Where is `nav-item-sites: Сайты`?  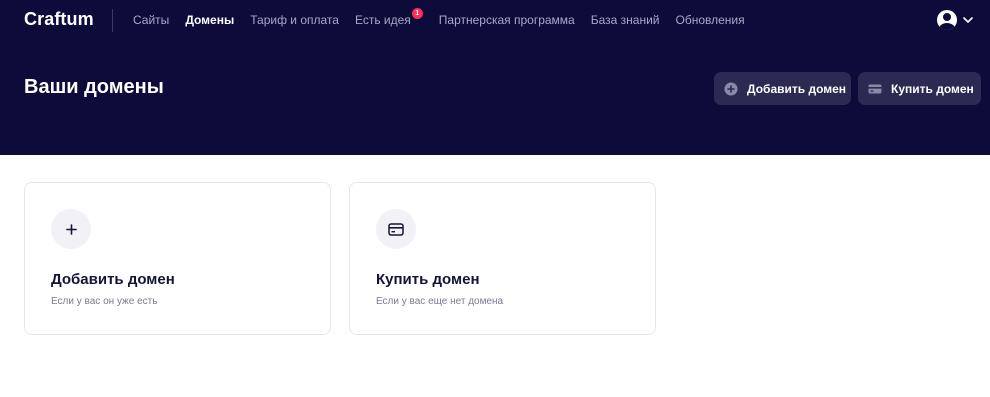
nav-item-sites: Сайты is located at coordinates (151, 20).